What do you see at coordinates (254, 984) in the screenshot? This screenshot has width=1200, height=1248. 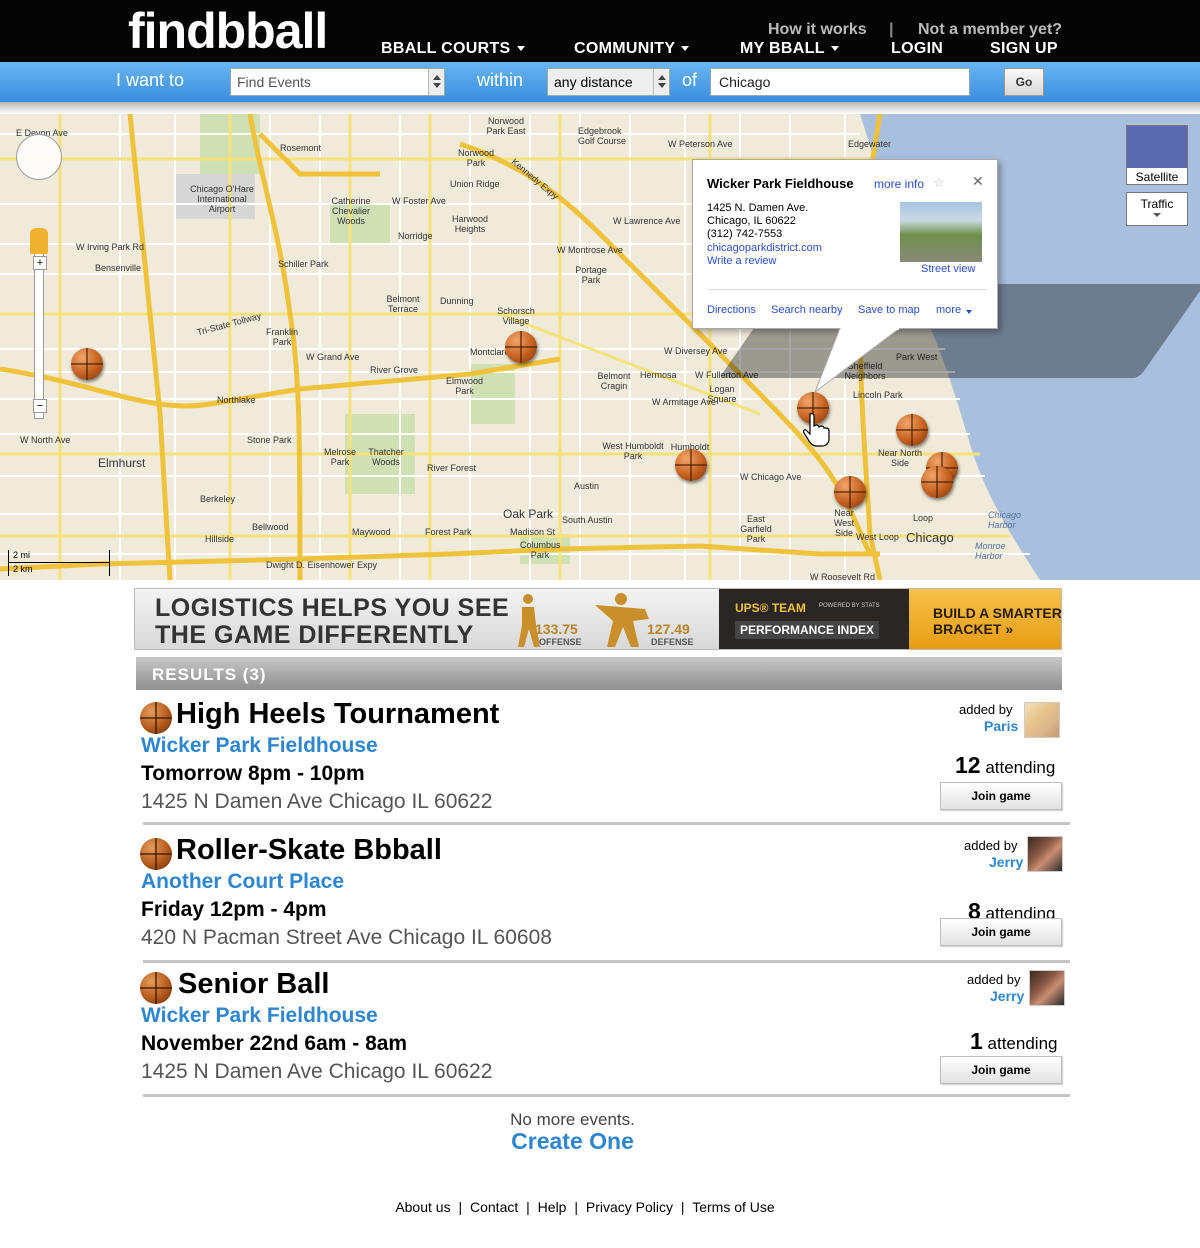 I see `event-title: Senior Ball` at bounding box center [254, 984].